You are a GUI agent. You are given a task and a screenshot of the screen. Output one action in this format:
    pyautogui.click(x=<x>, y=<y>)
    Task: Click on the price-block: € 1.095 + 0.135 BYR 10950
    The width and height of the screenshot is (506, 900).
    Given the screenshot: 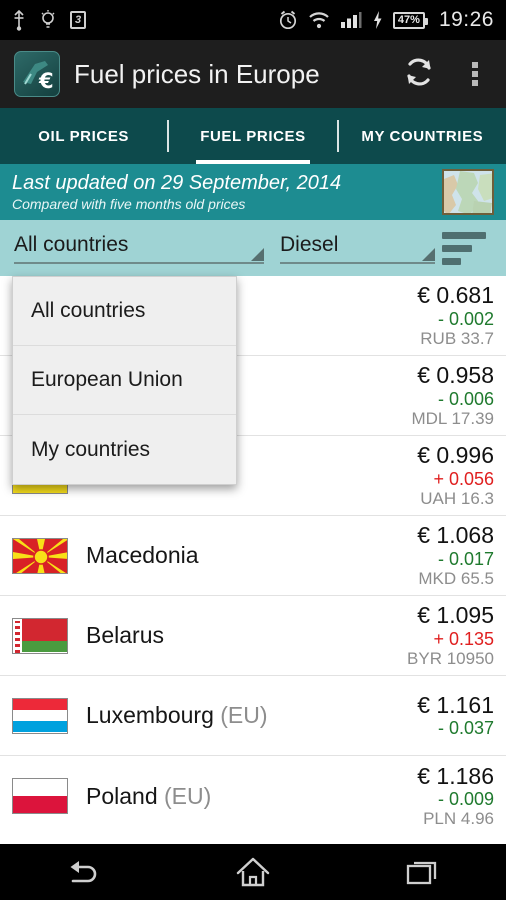 What is the action you would take?
    pyautogui.click(x=450, y=635)
    